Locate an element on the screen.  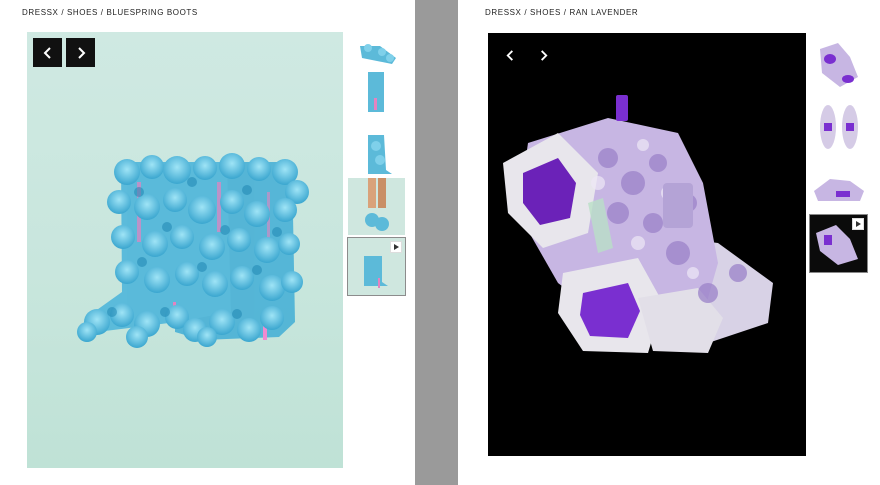
product-image-bluespring-boots is located at coordinates (193, 250).